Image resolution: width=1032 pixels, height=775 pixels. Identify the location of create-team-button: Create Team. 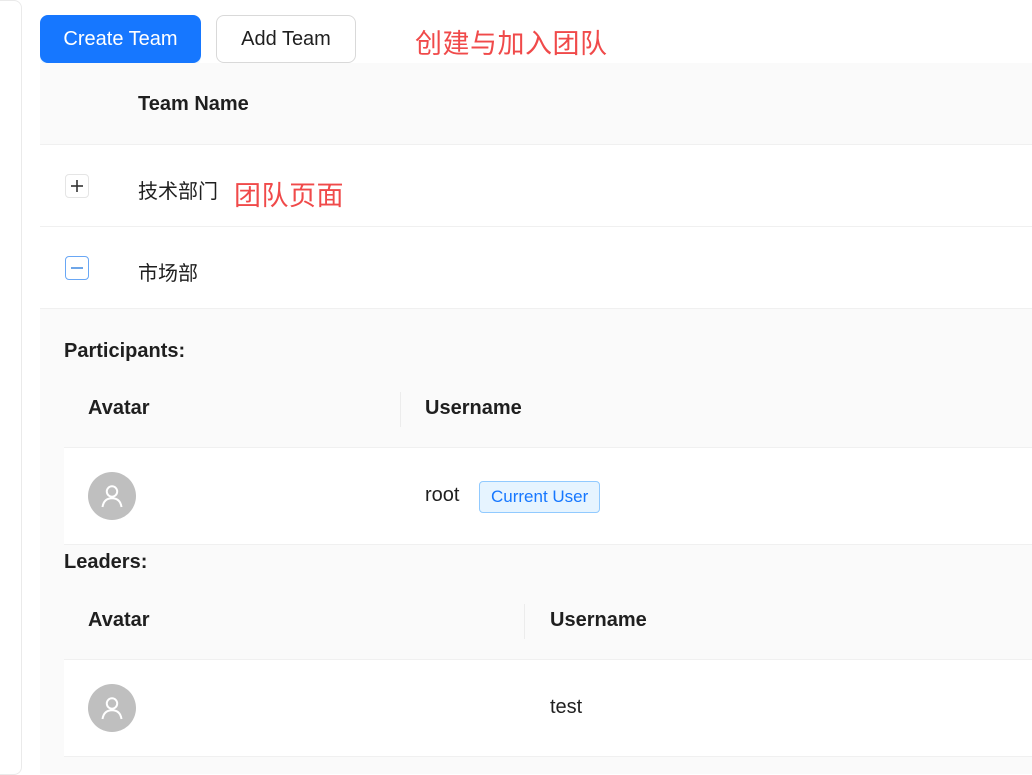
(120, 39).